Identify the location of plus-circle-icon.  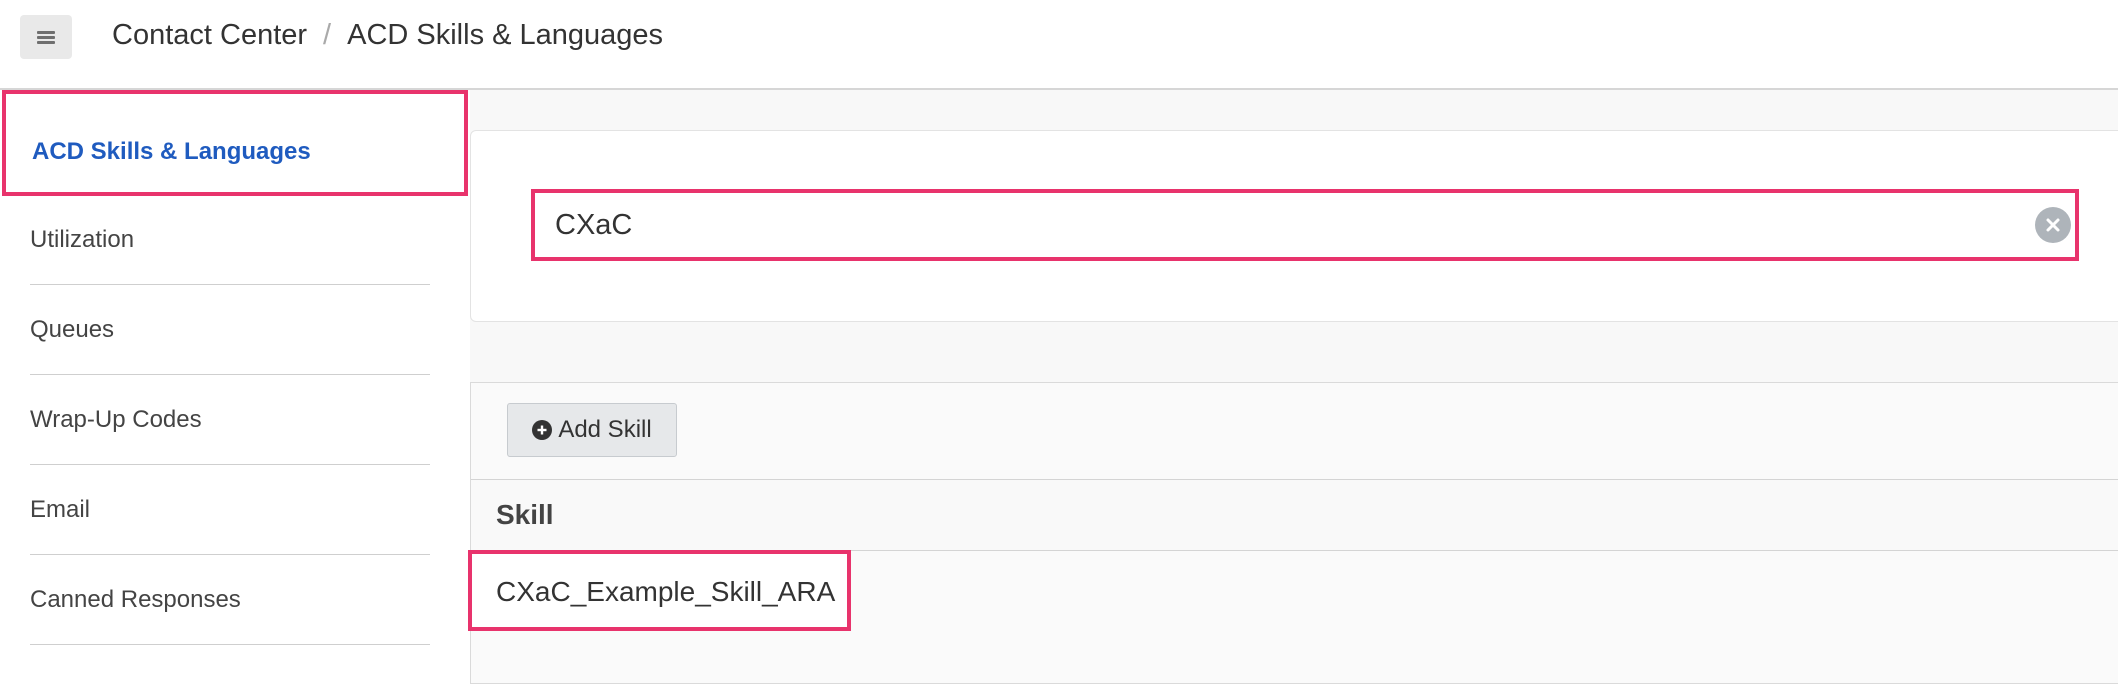
(542, 430).